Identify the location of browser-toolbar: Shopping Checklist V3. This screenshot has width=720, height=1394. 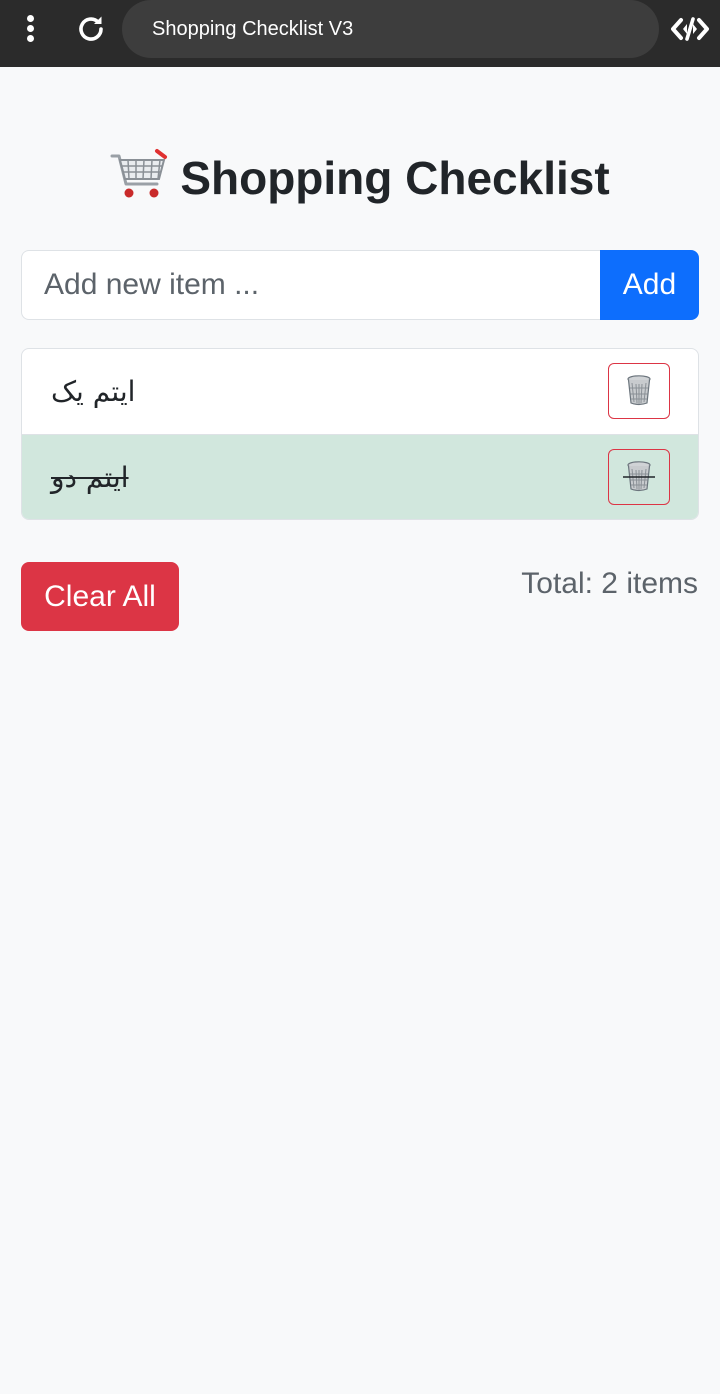
(360, 33).